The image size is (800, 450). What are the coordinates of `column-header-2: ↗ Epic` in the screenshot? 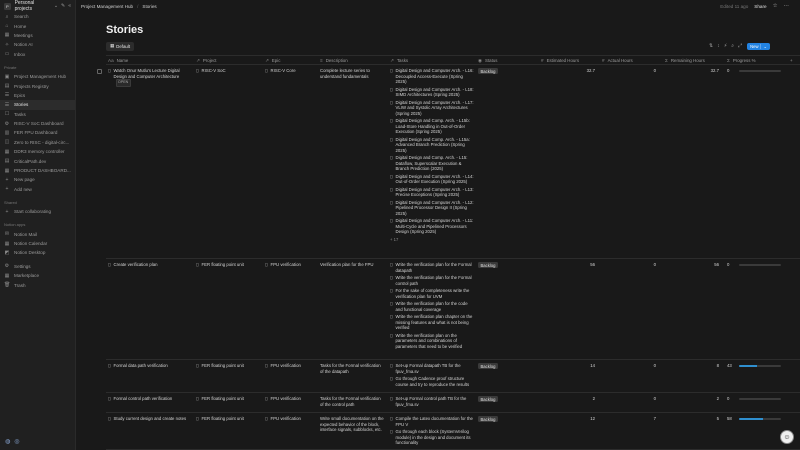 It's located at (291, 60).